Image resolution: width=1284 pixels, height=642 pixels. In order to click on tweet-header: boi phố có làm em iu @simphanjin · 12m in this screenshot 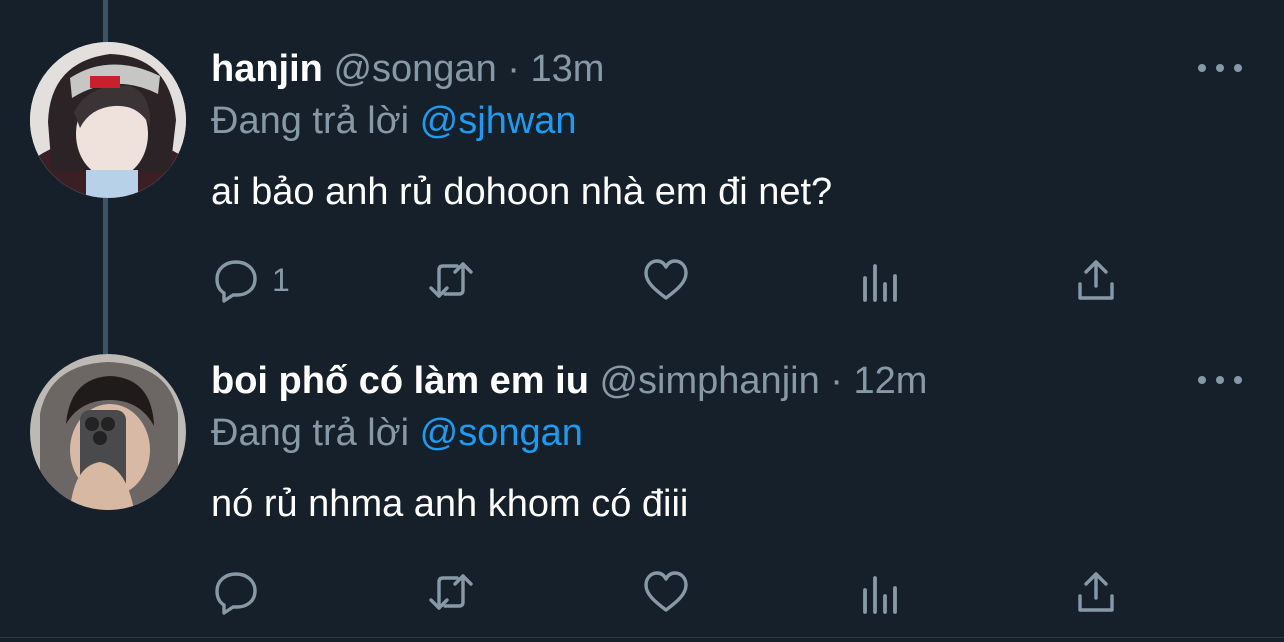, I will do `click(569, 381)`.